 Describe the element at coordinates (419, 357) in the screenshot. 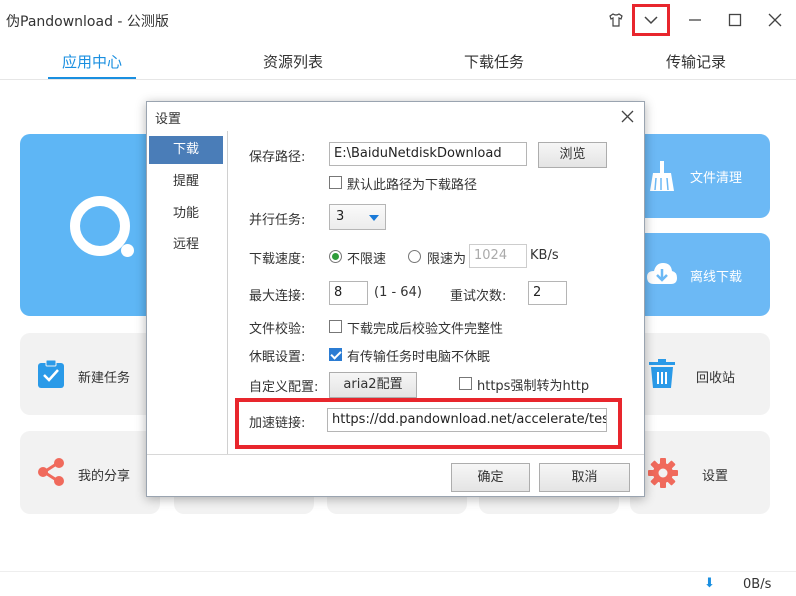

I see `no-sleep-checkbox-label: 有传输任务时电脑不休眠` at that location.